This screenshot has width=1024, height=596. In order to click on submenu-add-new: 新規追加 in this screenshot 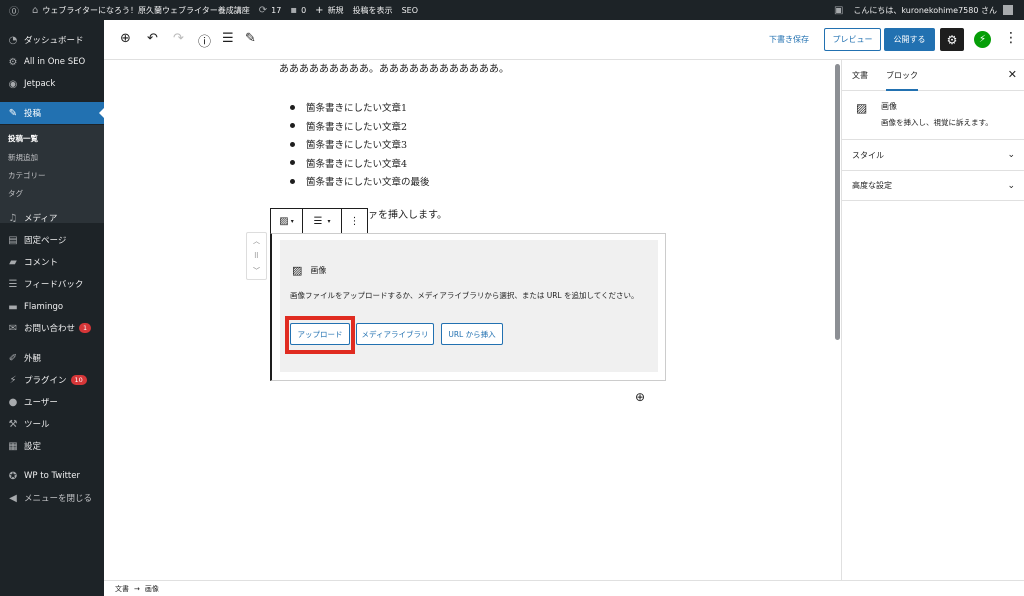, I will do `click(23, 157)`.